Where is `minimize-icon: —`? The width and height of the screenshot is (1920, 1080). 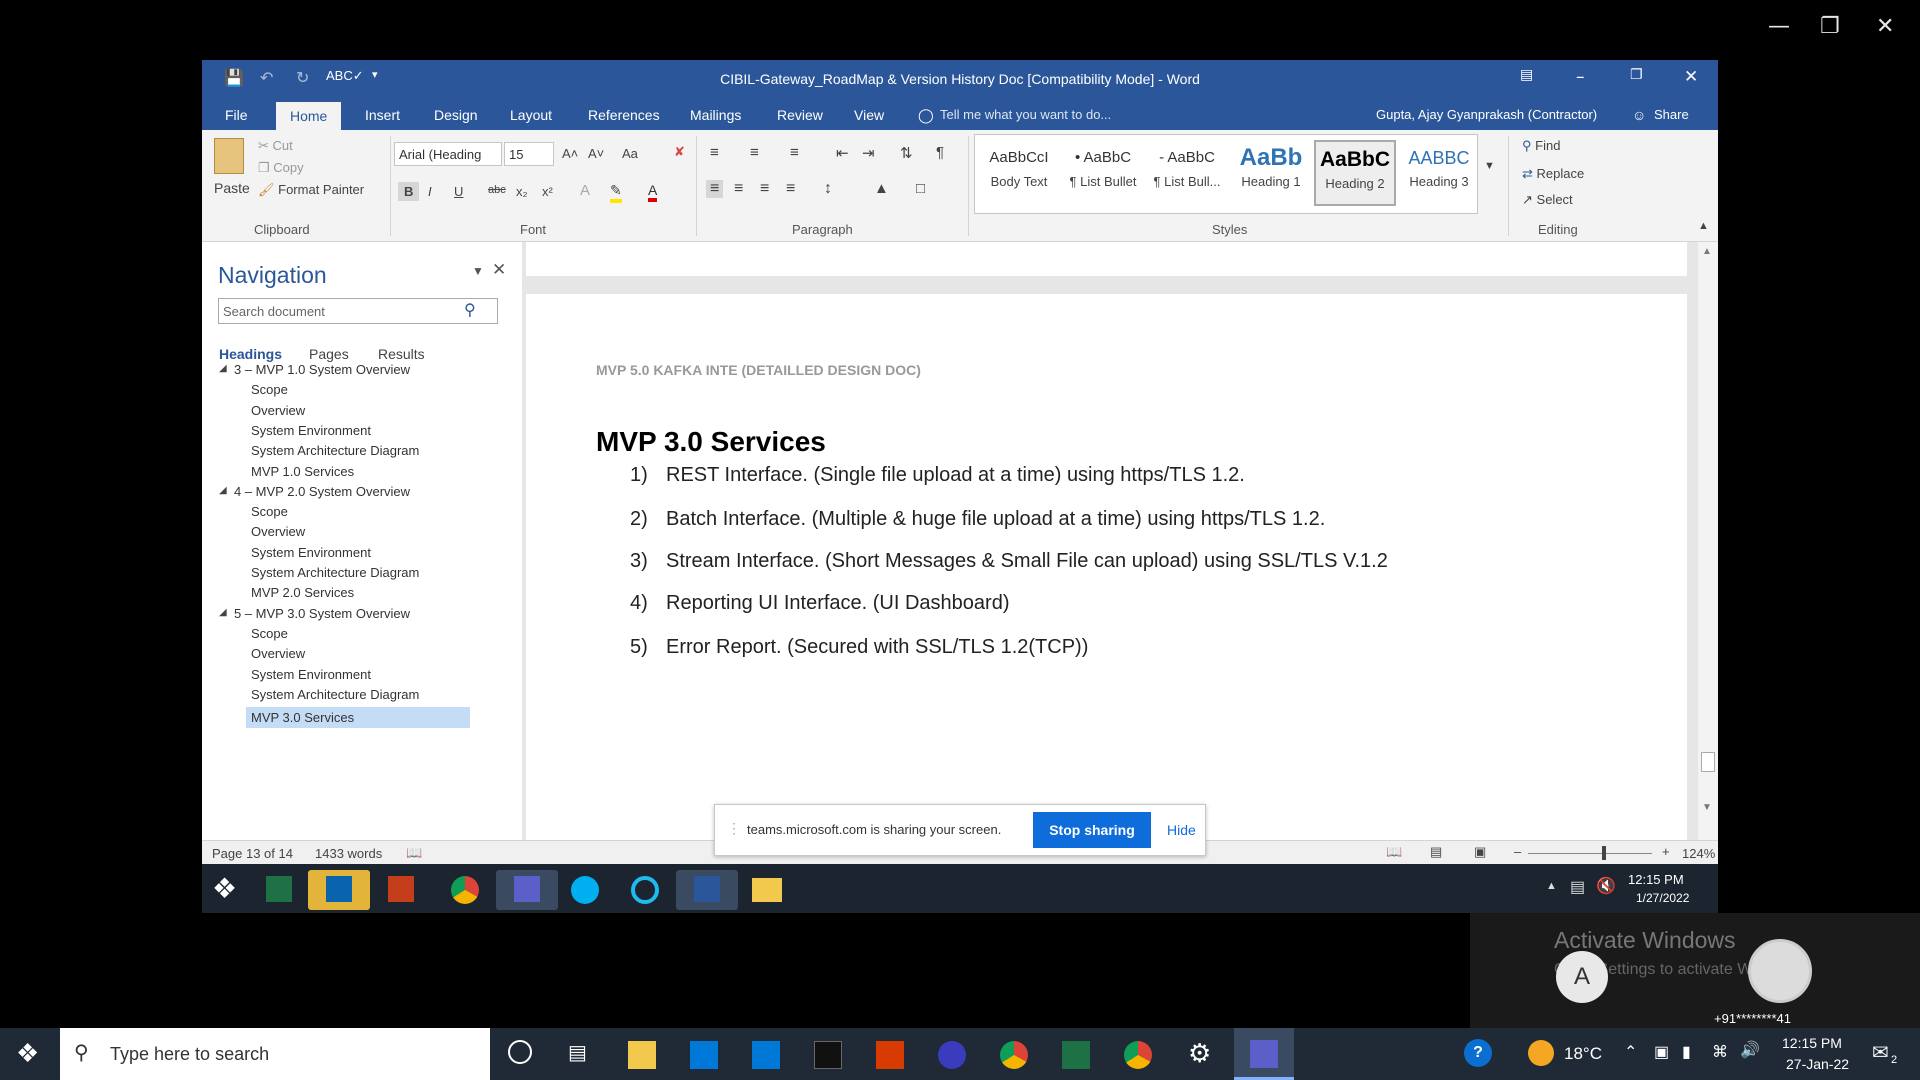 minimize-icon: — is located at coordinates (1779, 26).